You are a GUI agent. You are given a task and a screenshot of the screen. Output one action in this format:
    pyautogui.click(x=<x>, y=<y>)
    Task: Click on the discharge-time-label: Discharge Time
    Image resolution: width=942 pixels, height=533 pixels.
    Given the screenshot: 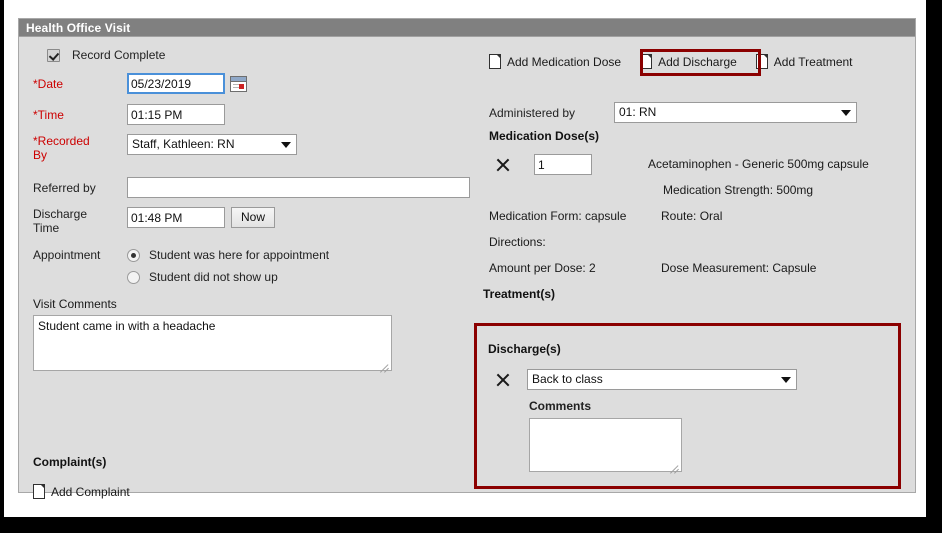 What is the action you would take?
    pyautogui.click(x=60, y=221)
    